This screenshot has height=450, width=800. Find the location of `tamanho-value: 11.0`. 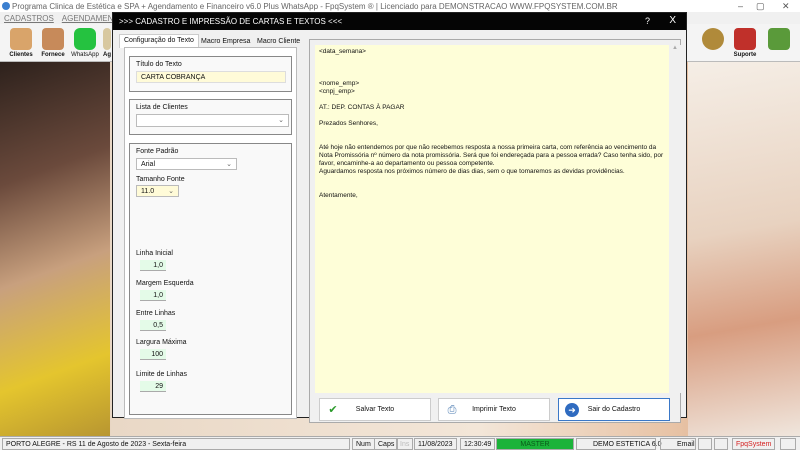

tamanho-value: 11.0 is located at coordinates (148, 191).